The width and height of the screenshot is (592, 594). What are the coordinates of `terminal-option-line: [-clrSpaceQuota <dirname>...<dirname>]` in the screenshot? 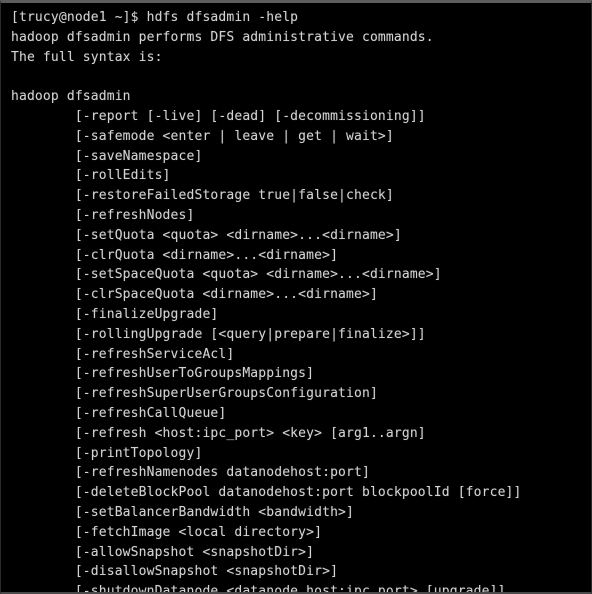 It's located at (194, 295).